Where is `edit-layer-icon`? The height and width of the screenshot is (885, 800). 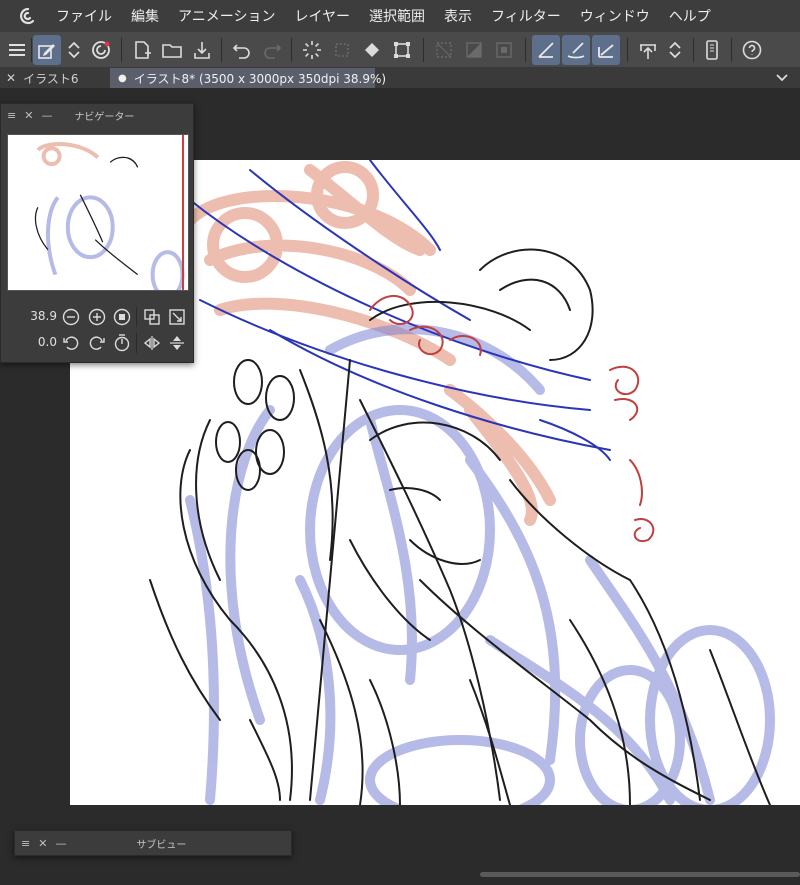 edit-layer-icon is located at coordinates (47, 50).